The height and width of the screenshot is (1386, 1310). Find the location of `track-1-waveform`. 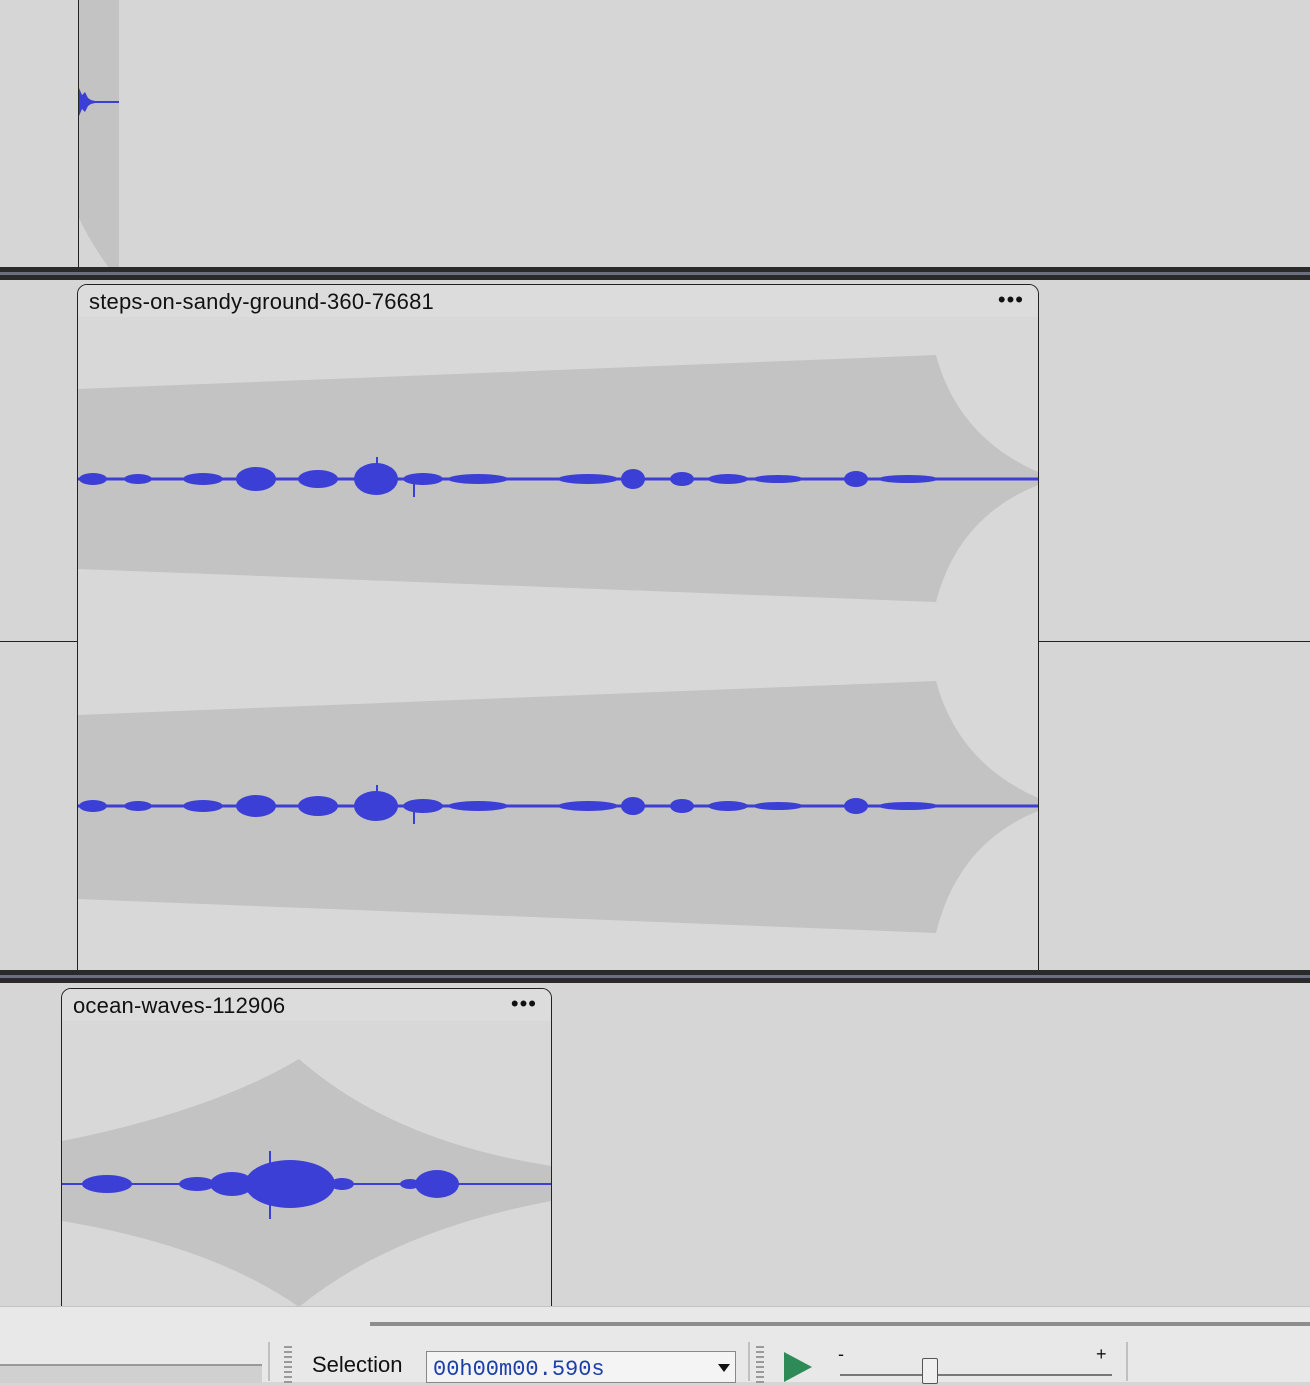

track-1-waveform is located at coordinates (99, 134).